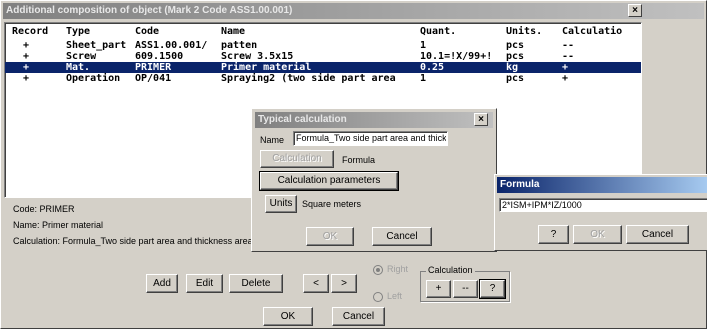 Image resolution: width=707 pixels, height=329 pixels. Describe the element at coordinates (44, 209) in the screenshot. I see `info-code: Code: PRIMER` at that location.